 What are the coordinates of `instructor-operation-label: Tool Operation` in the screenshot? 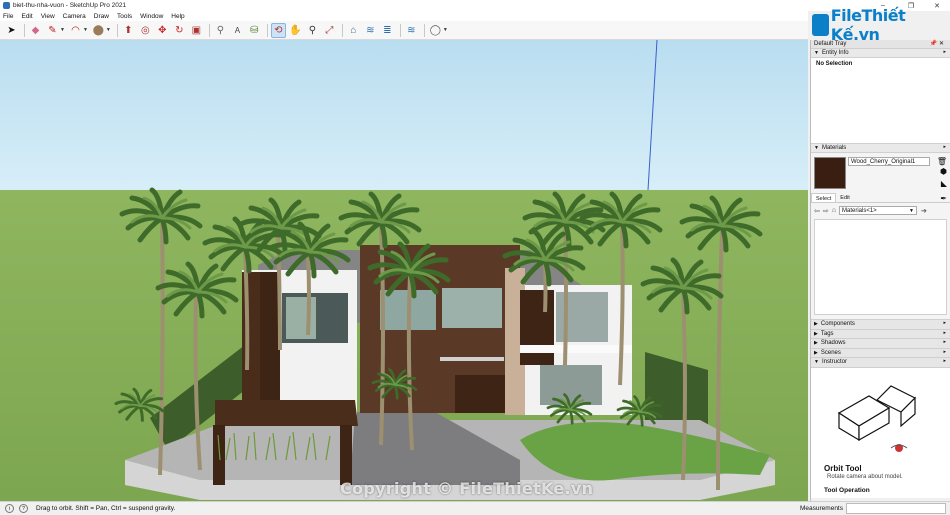 It's located at (847, 490).